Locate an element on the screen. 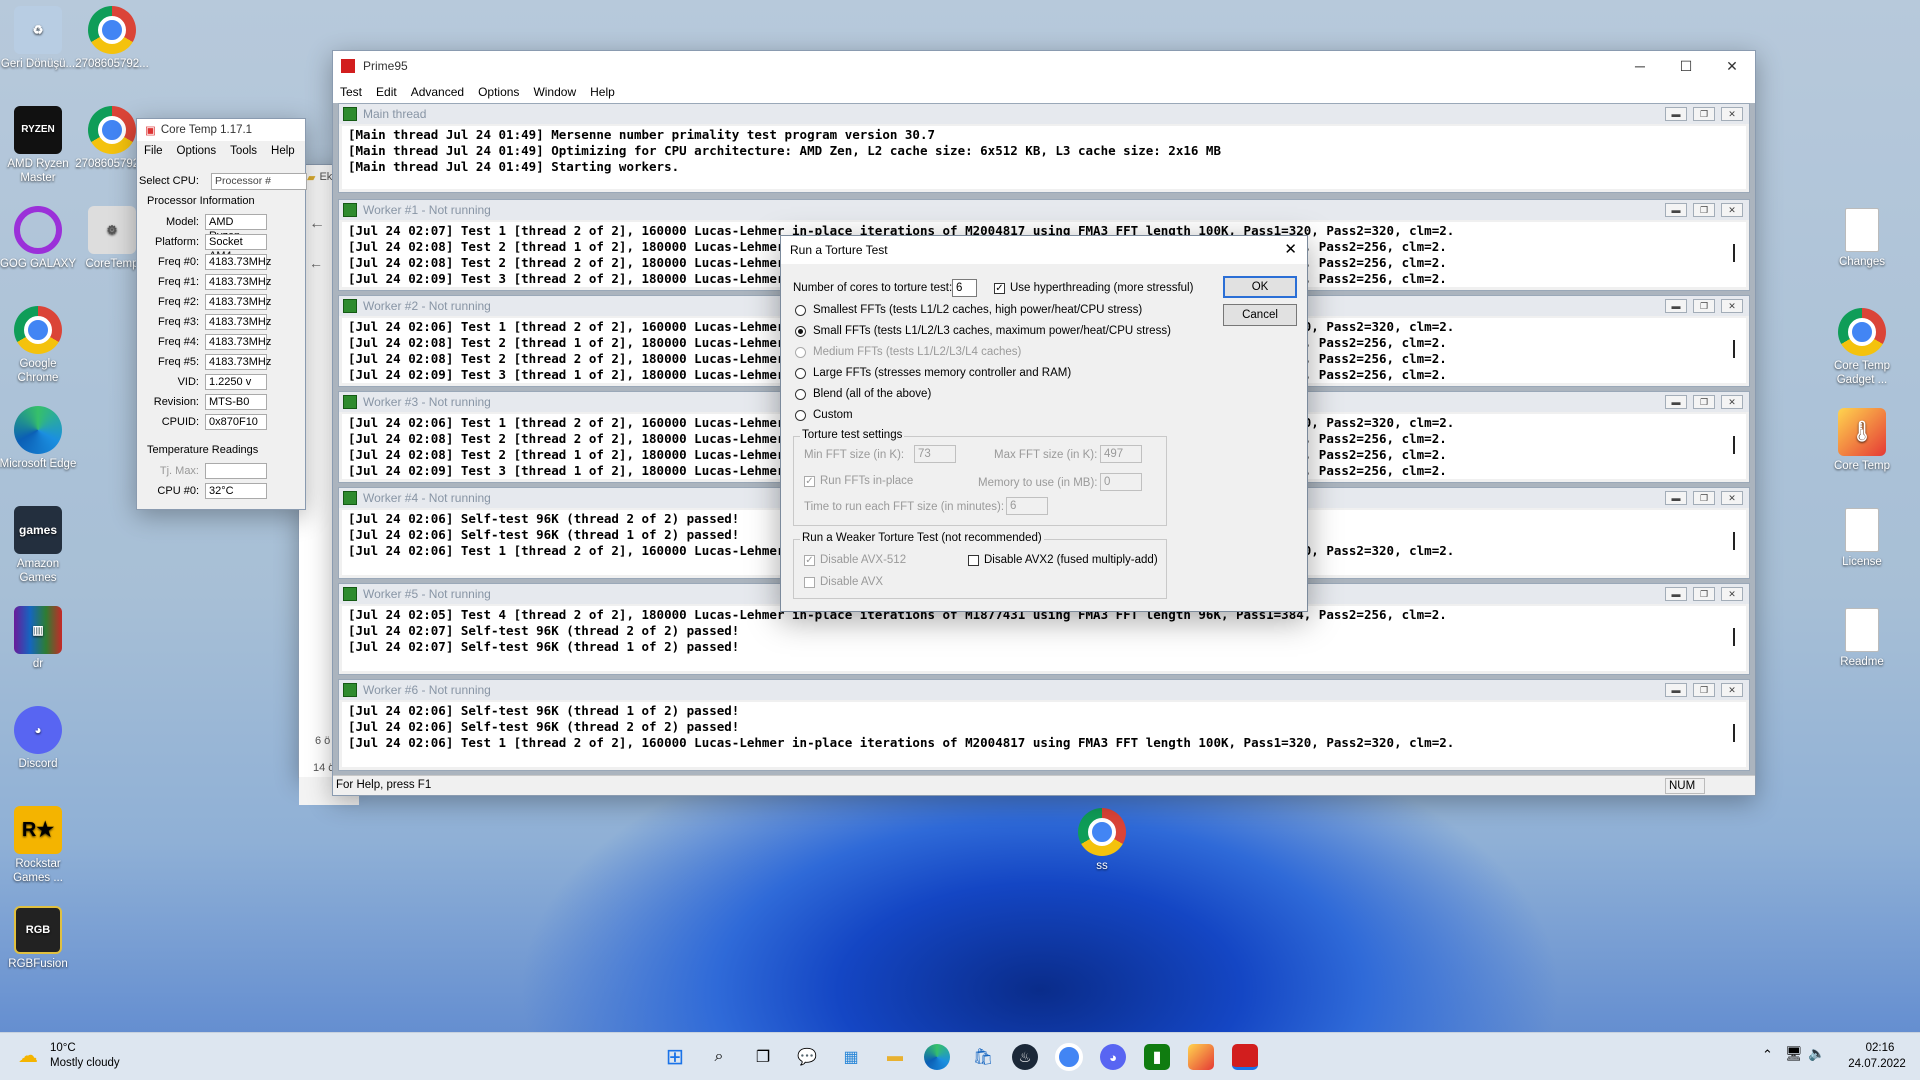  maximize-button: ☐ is located at coordinates (1686, 66).